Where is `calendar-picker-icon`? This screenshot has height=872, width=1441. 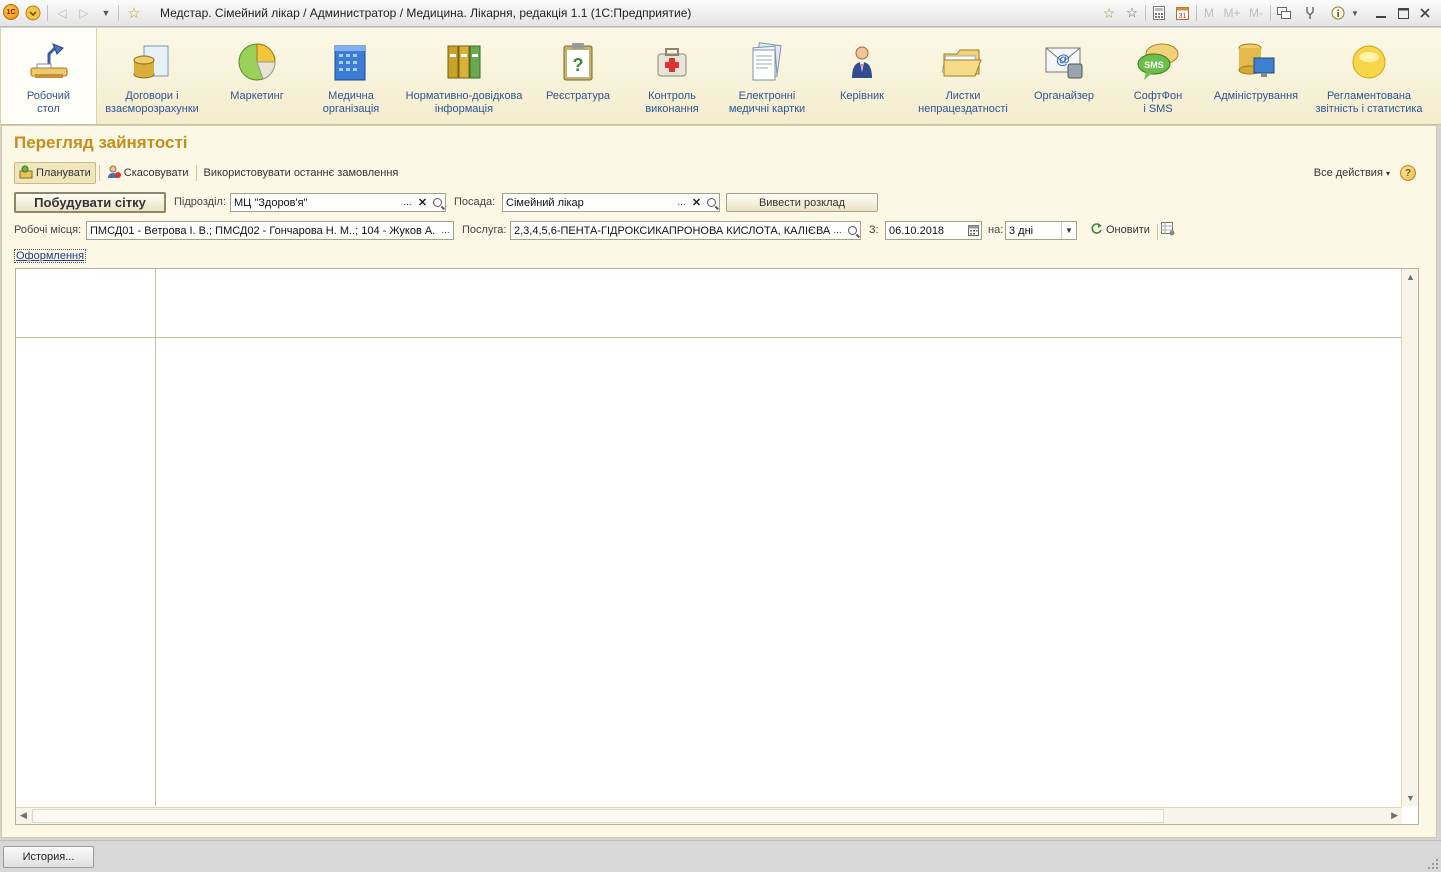
calendar-picker-icon is located at coordinates (973, 230).